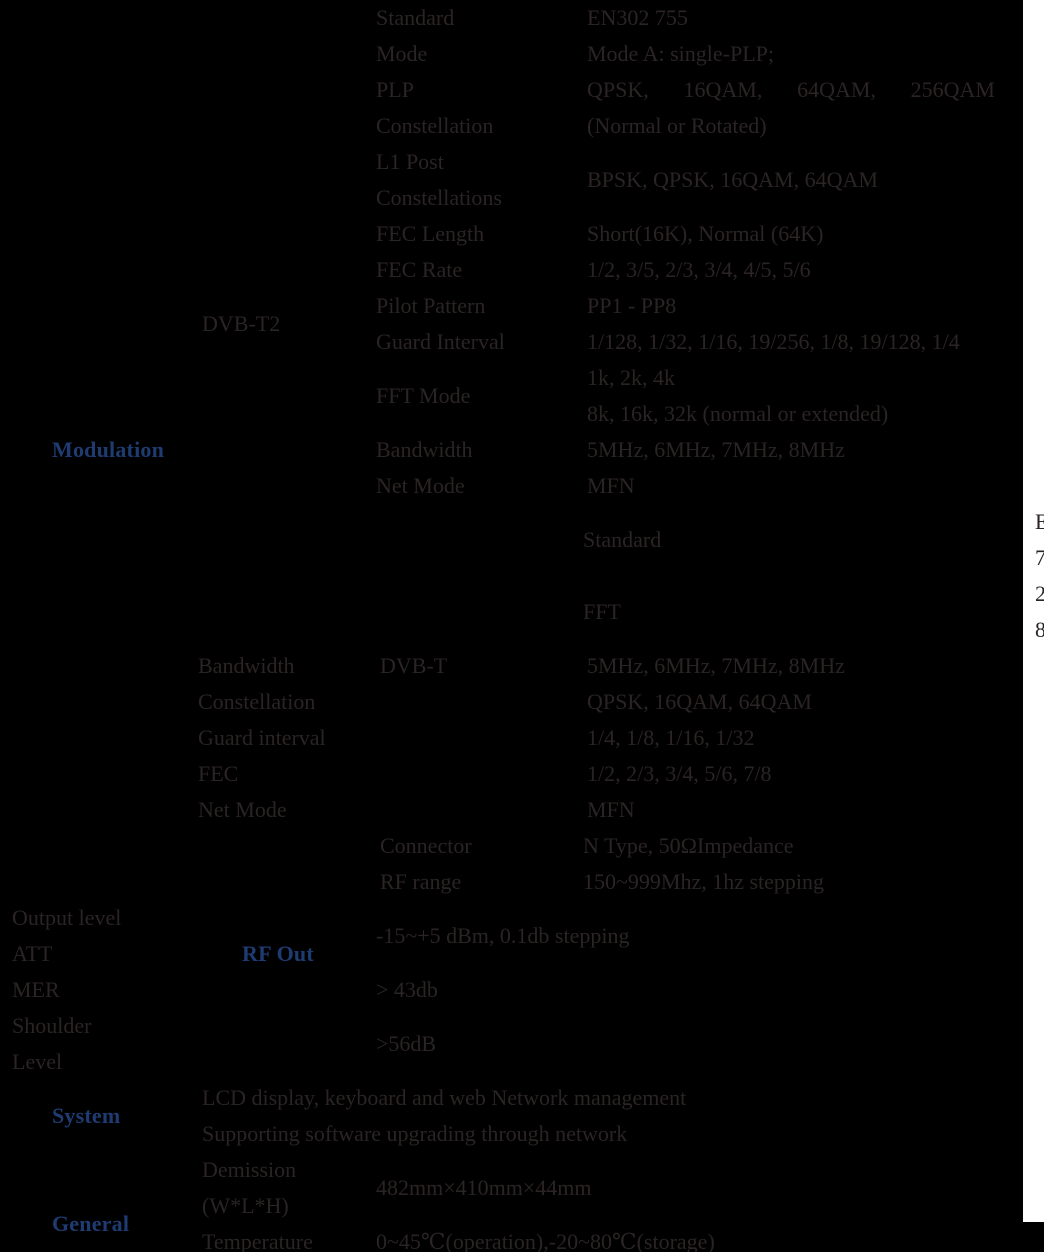 The width and height of the screenshot is (1044, 1252). I want to click on spec-value: 0~45℃(operation),-20~80℃(storage), so click(545, 1240).